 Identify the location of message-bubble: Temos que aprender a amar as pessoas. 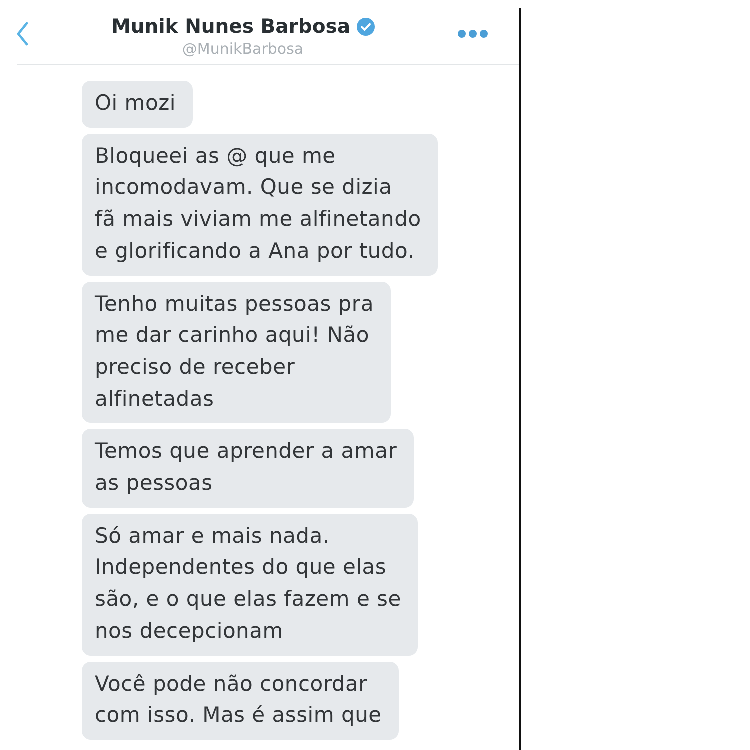
(248, 468).